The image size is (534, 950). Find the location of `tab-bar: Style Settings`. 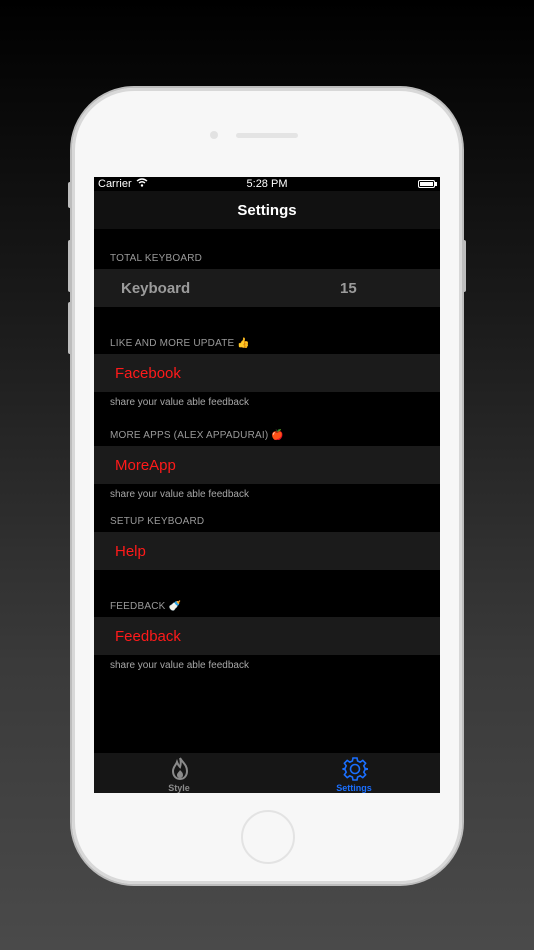

tab-bar: Style Settings is located at coordinates (267, 773).